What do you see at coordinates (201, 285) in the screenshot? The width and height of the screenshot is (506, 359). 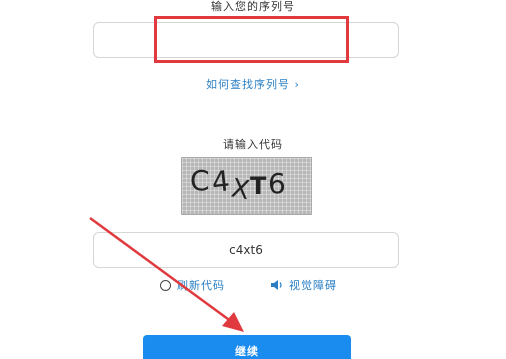 I see `refresh-code-label: 刷新代码` at bounding box center [201, 285].